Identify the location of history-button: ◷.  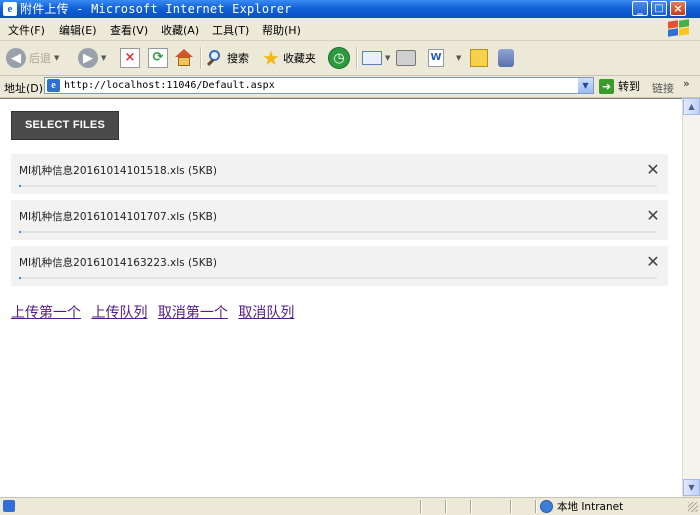
(339, 58).